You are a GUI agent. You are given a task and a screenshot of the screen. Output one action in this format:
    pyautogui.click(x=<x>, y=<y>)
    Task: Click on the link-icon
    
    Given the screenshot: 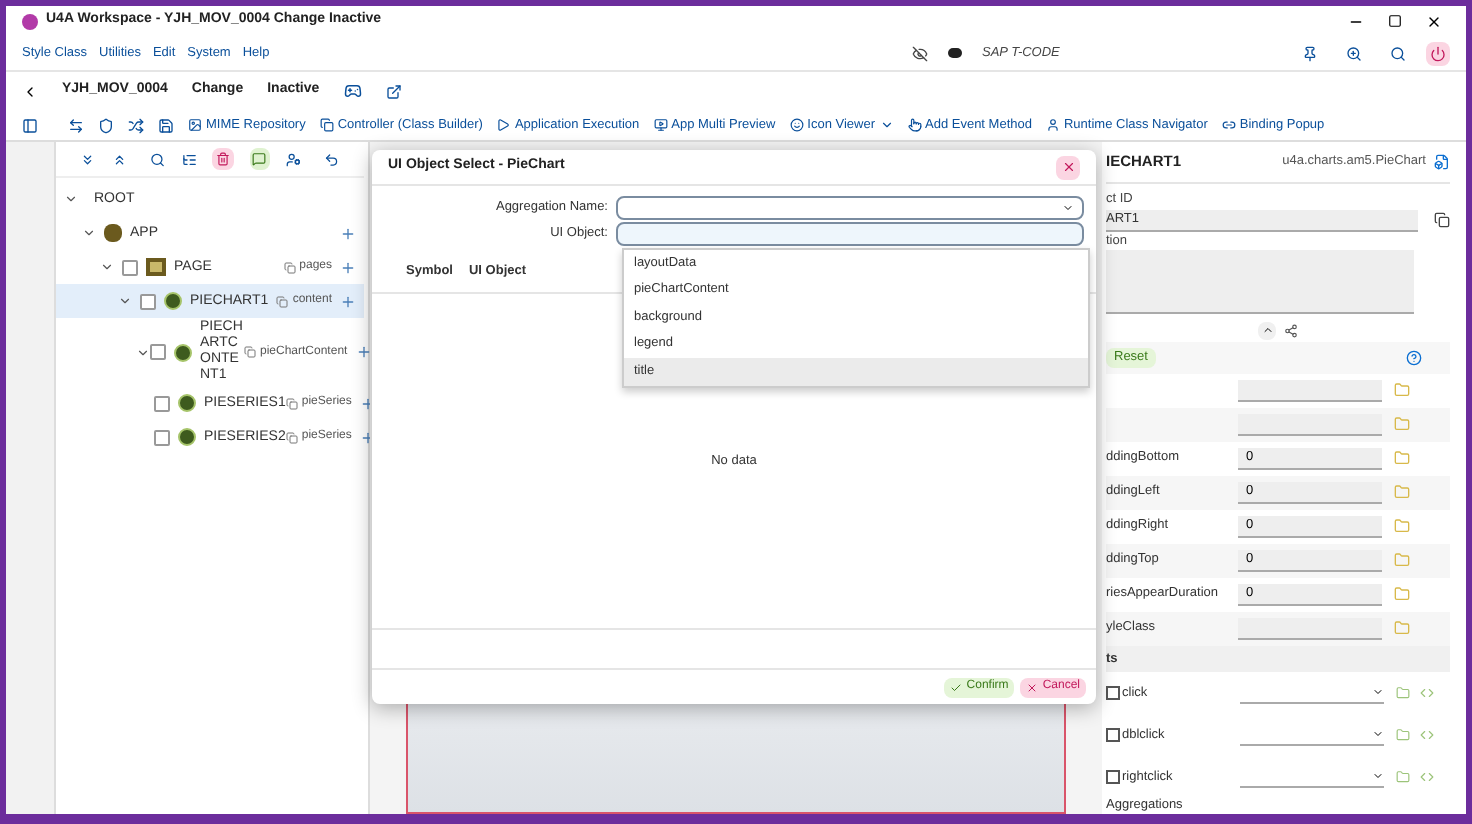 What is the action you would take?
    pyautogui.click(x=1228, y=125)
    